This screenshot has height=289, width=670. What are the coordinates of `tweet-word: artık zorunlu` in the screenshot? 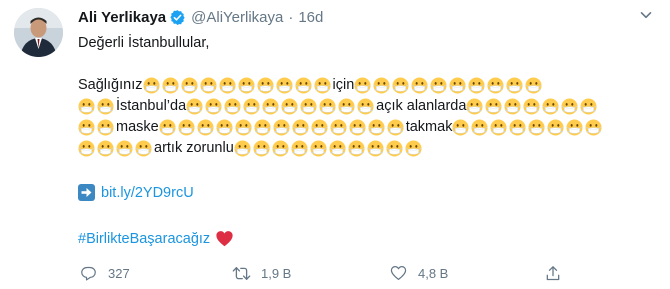 It's located at (194, 148).